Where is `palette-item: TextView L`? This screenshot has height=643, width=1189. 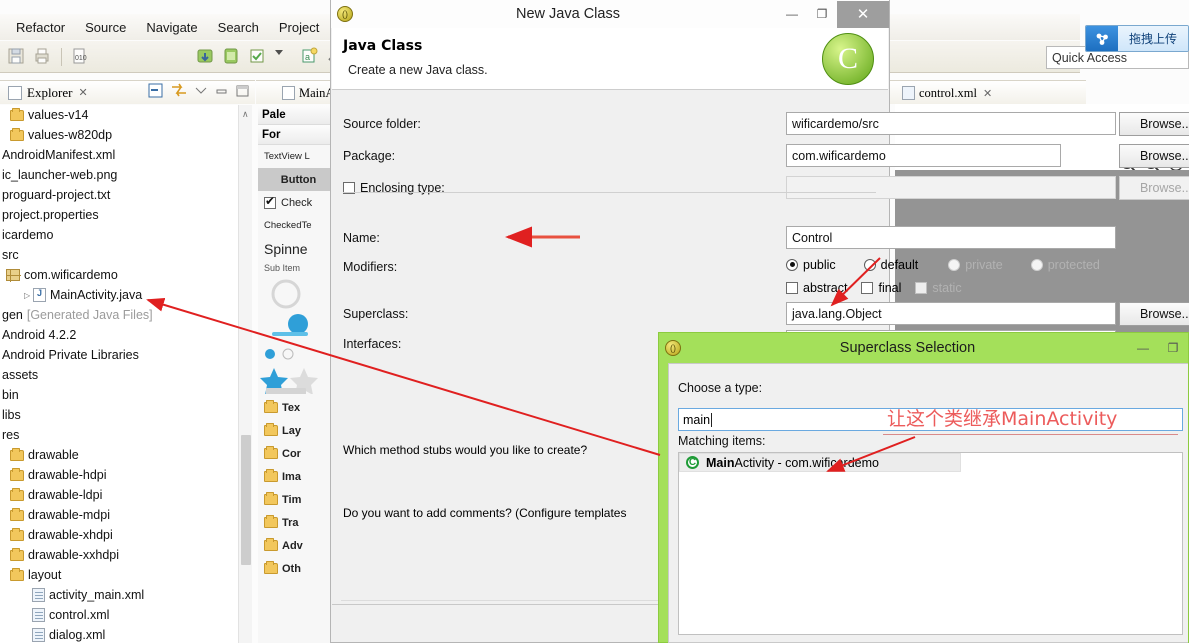 palette-item: TextView L is located at coordinates (298, 156).